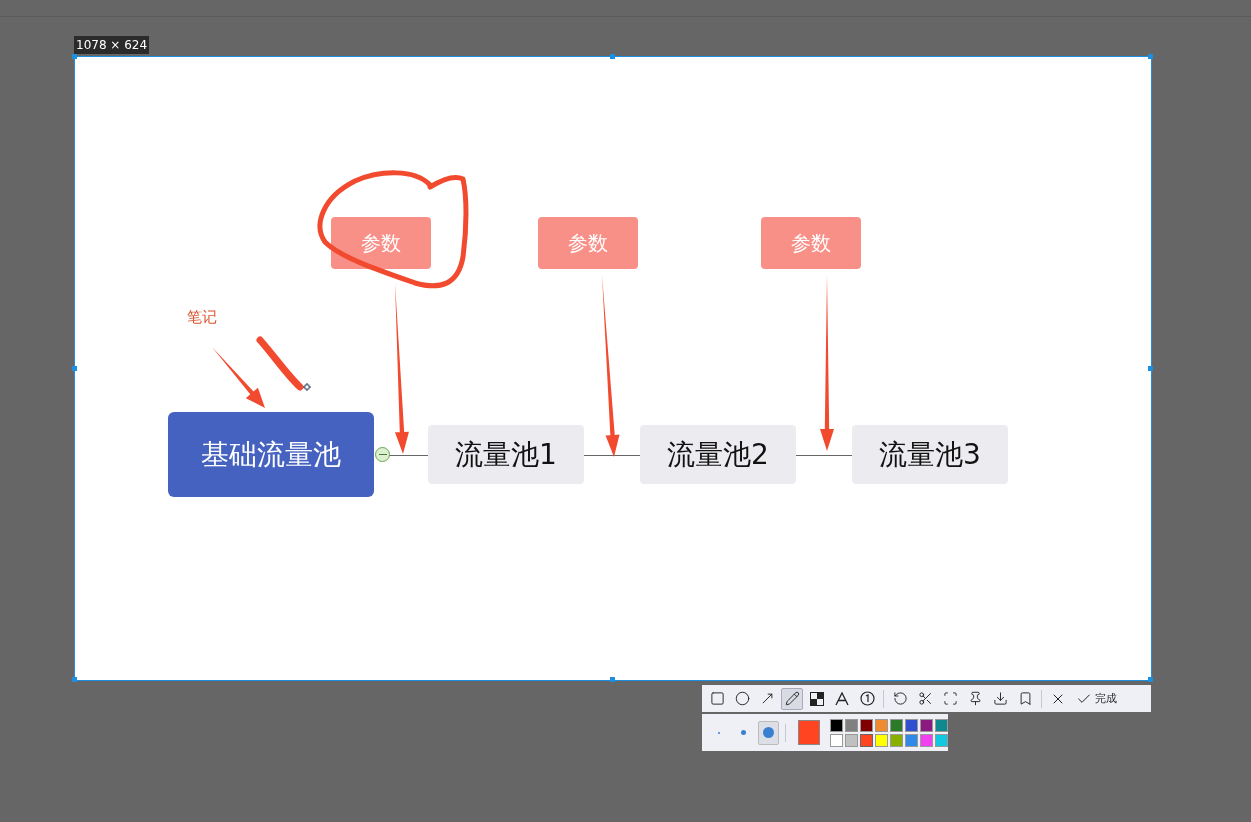  What do you see at coordinates (950, 698) in the screenshot?
I see `scan-icon` at bounding box center [950, 698].